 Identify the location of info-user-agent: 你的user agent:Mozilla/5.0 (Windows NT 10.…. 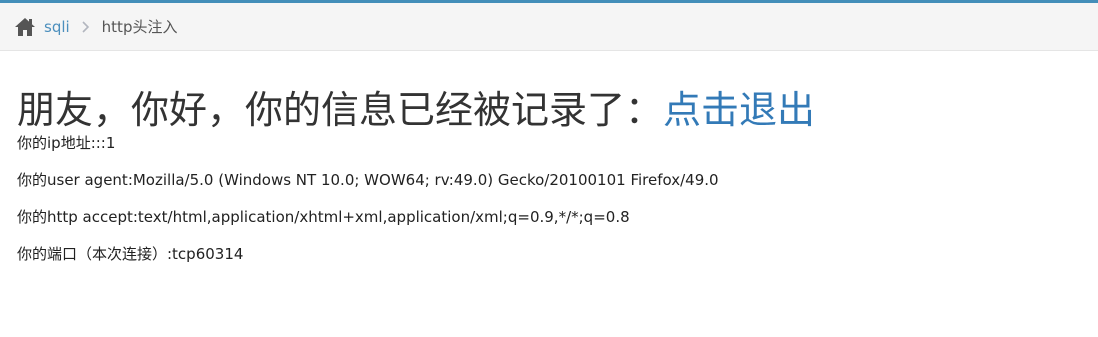
(368, 180).